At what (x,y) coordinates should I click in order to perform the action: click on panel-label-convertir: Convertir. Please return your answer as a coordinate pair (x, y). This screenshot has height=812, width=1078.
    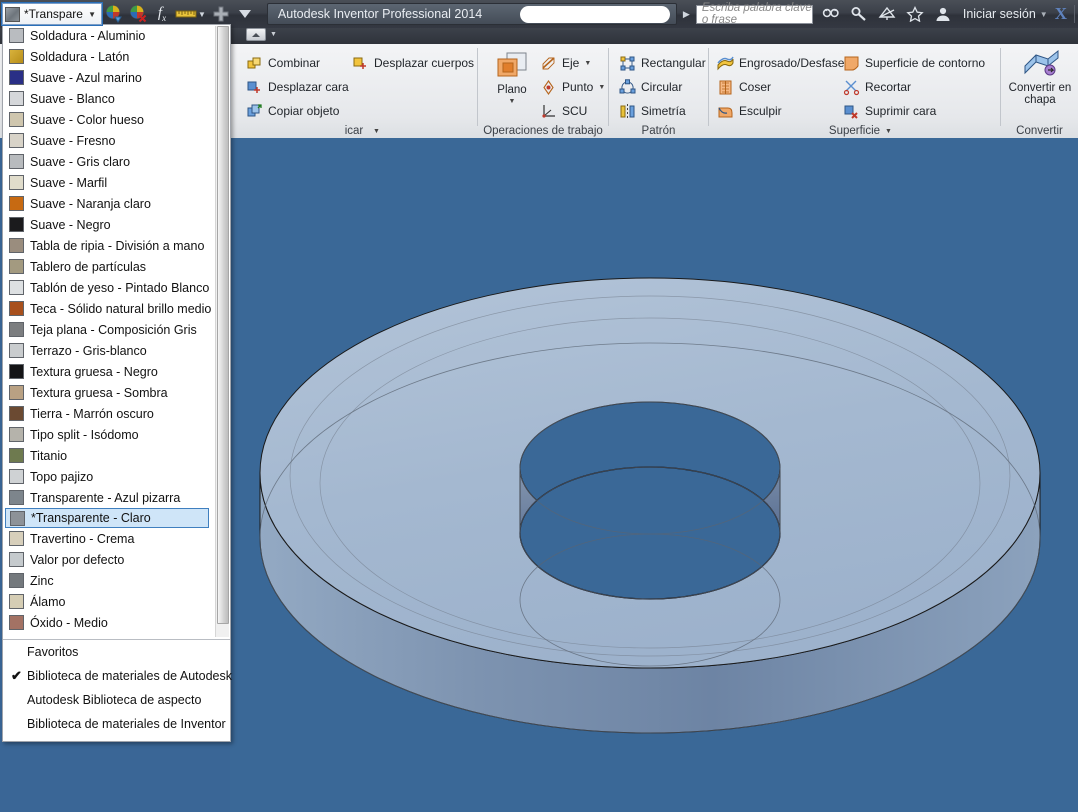
    Looking at the image, I should click on (1039, 131).